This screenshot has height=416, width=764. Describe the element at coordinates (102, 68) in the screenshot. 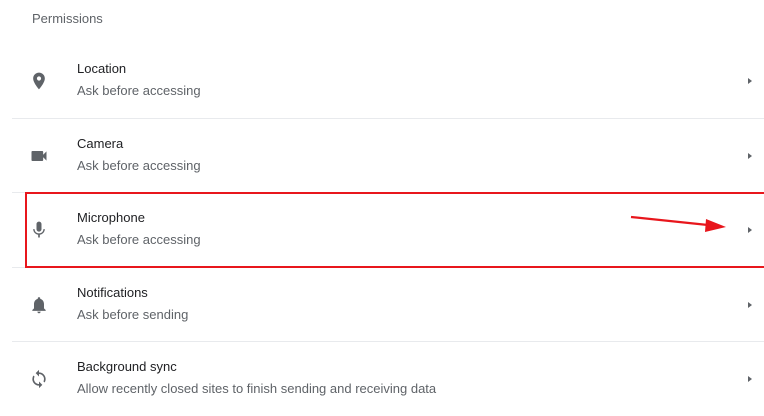

I see `permission-title: Location` at that location.